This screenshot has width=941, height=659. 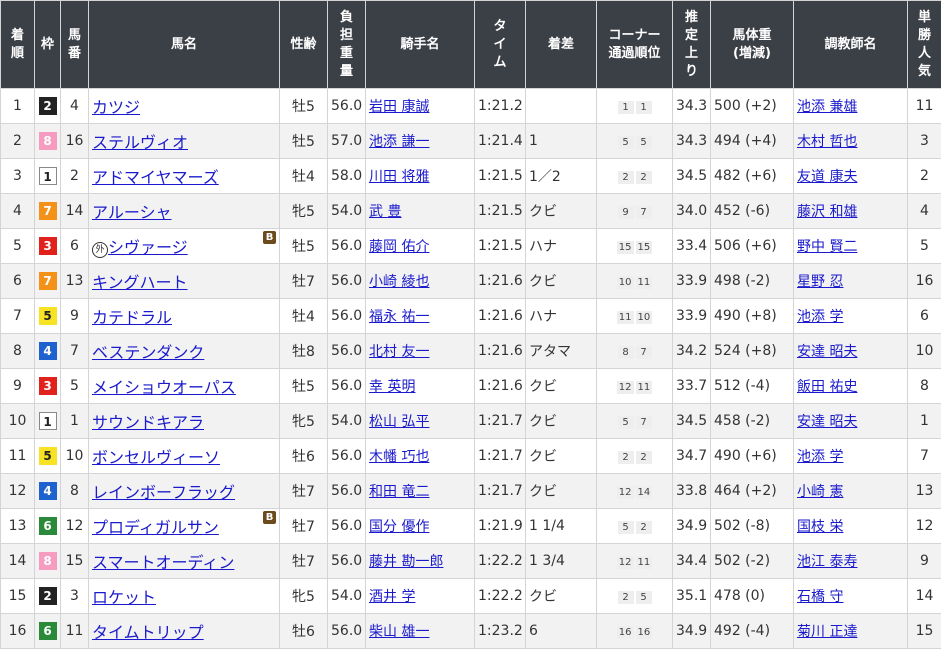 What do you see at coordinates (500, 211) in the screenshot?
I see `finish-time: 1:21.5` at bounding box center [500, 211].